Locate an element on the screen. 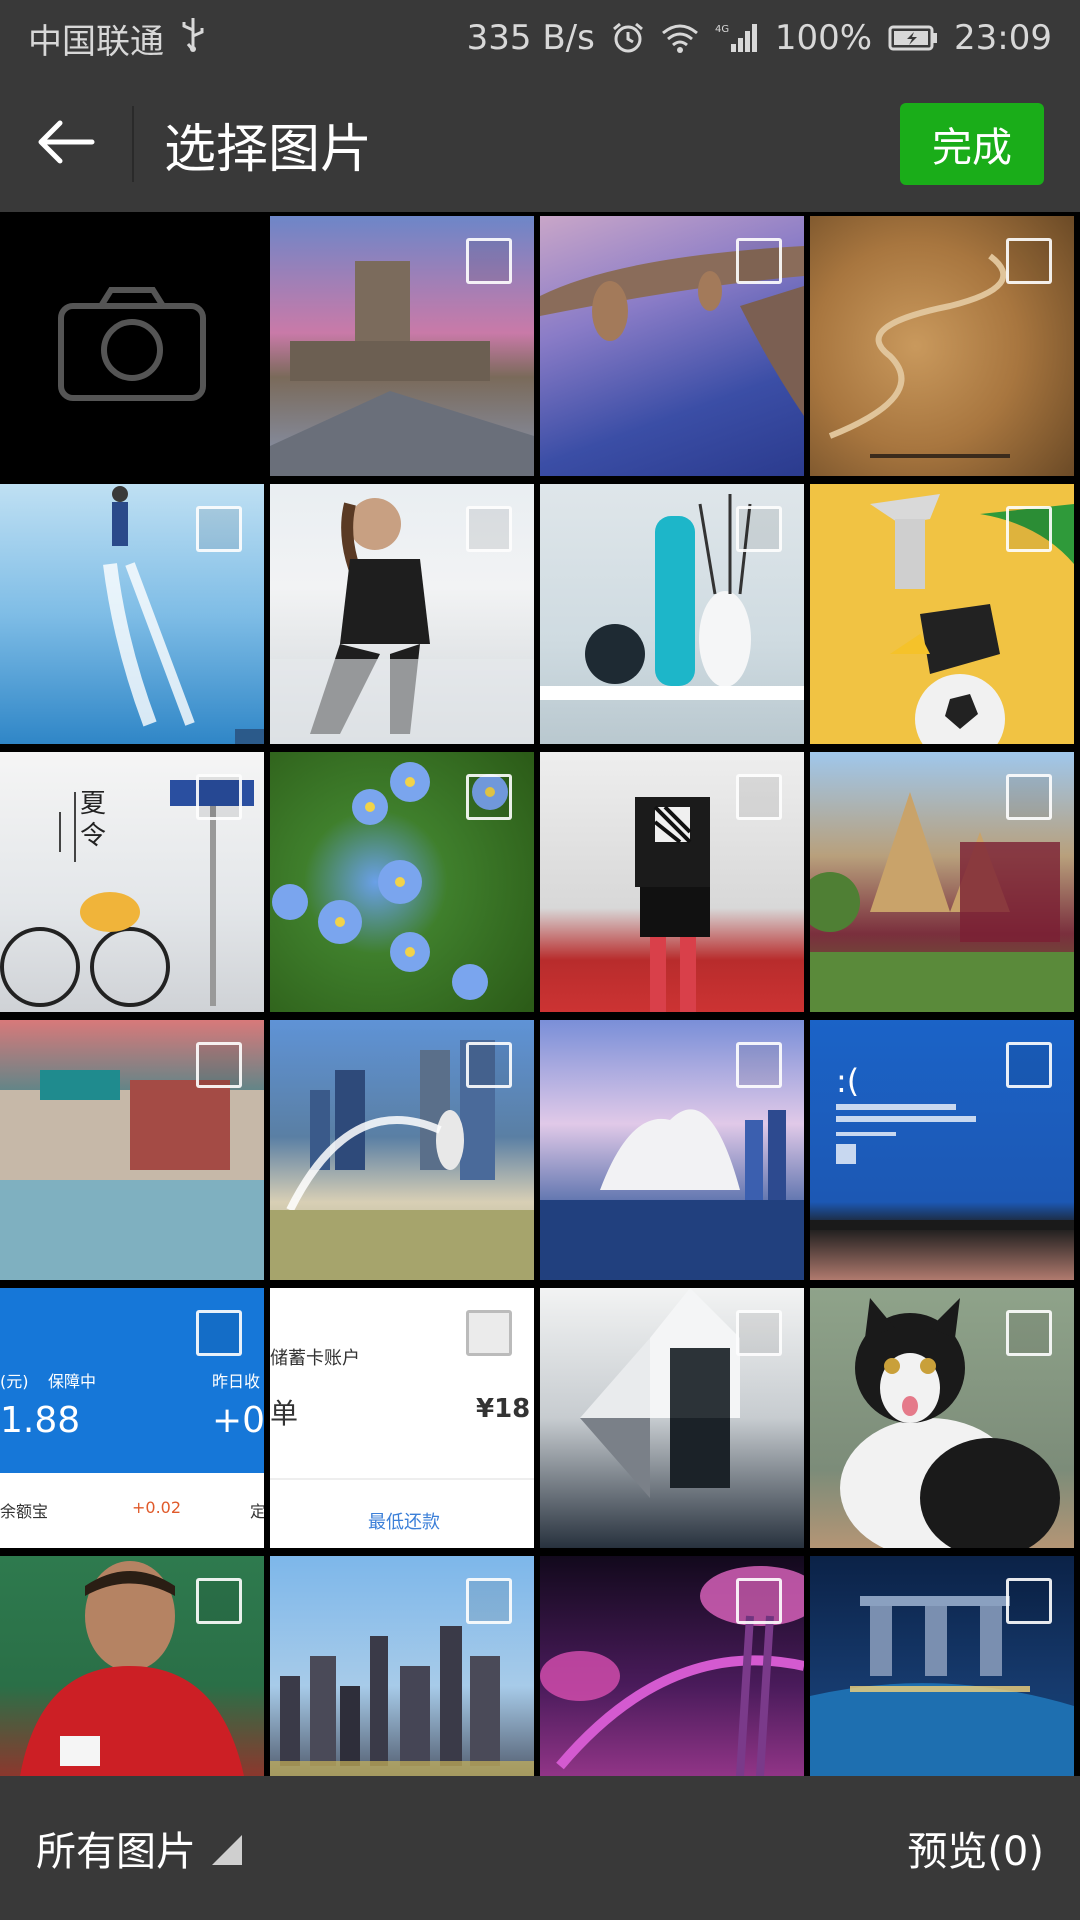  page-title: 选择图片 is located at coordinates (268, 149).